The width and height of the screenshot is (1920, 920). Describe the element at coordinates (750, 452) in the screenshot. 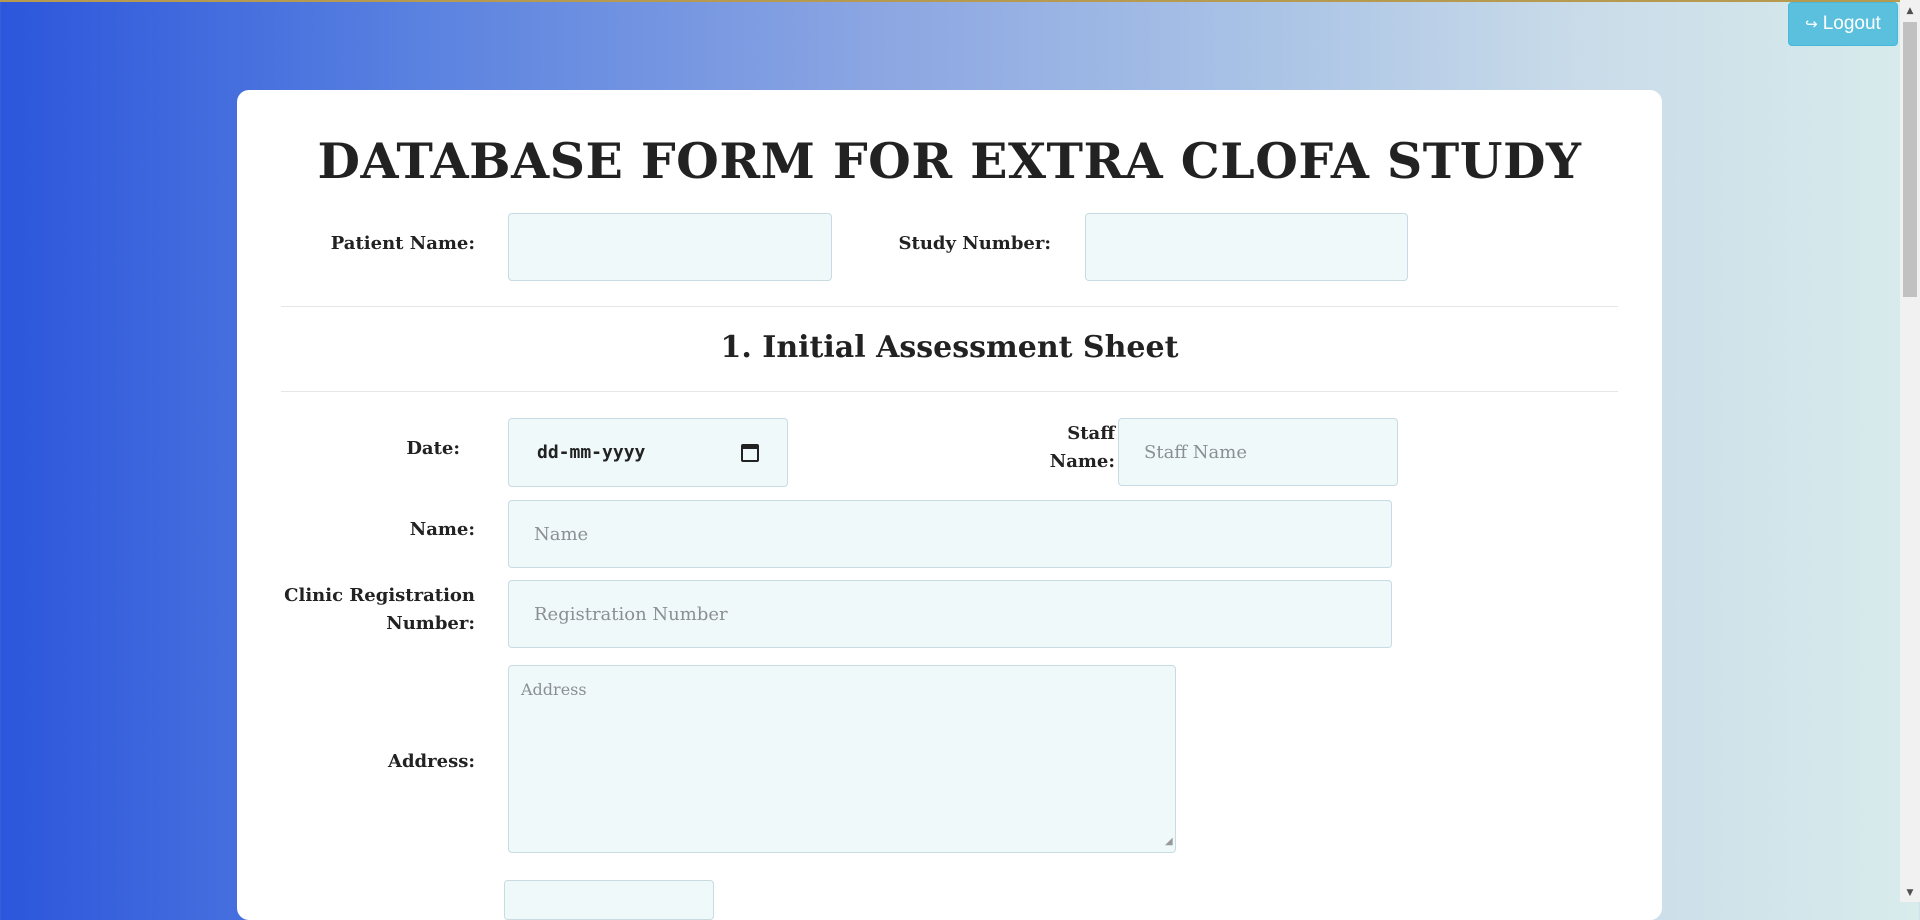

I see `calendar-icon` at that location.